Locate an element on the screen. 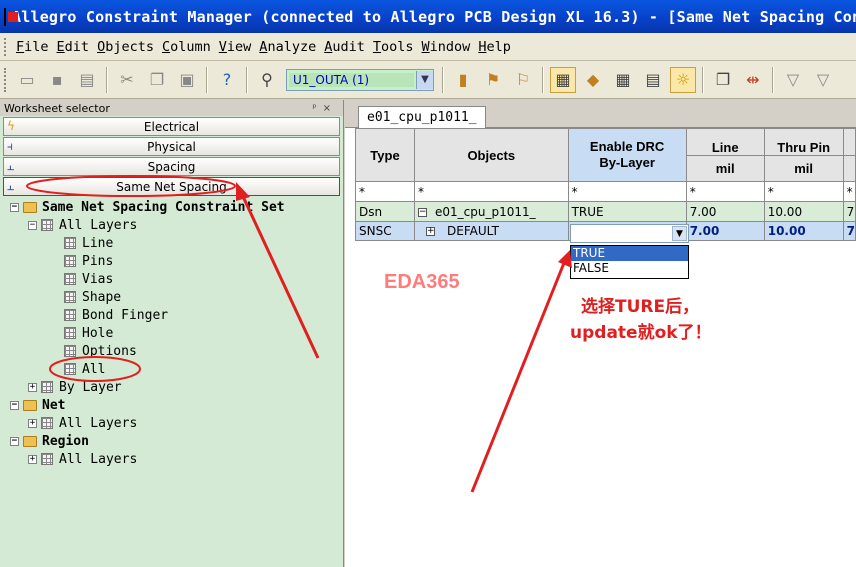 Image resolution: width=856 pixels, height=567 pixels. menu-help: Help is located at coordinates (494, 47).